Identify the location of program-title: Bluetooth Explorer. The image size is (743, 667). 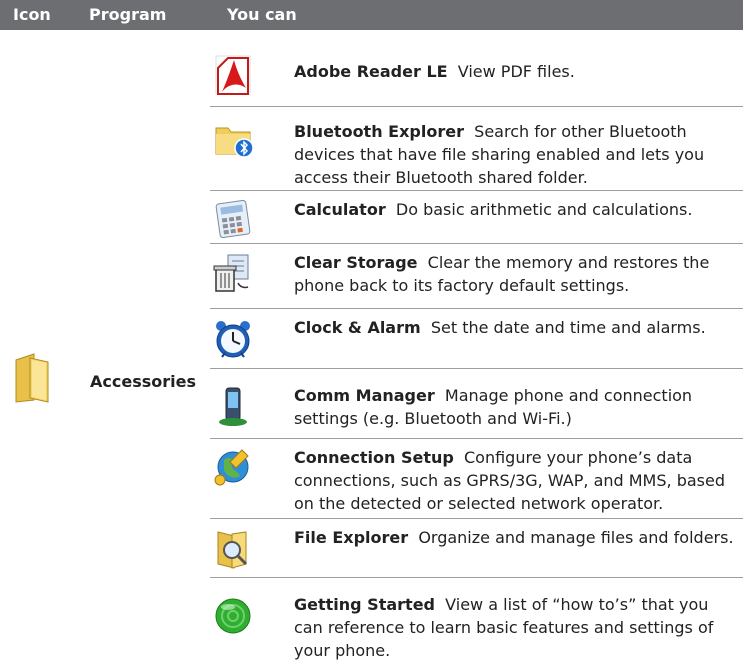
(379, 131).